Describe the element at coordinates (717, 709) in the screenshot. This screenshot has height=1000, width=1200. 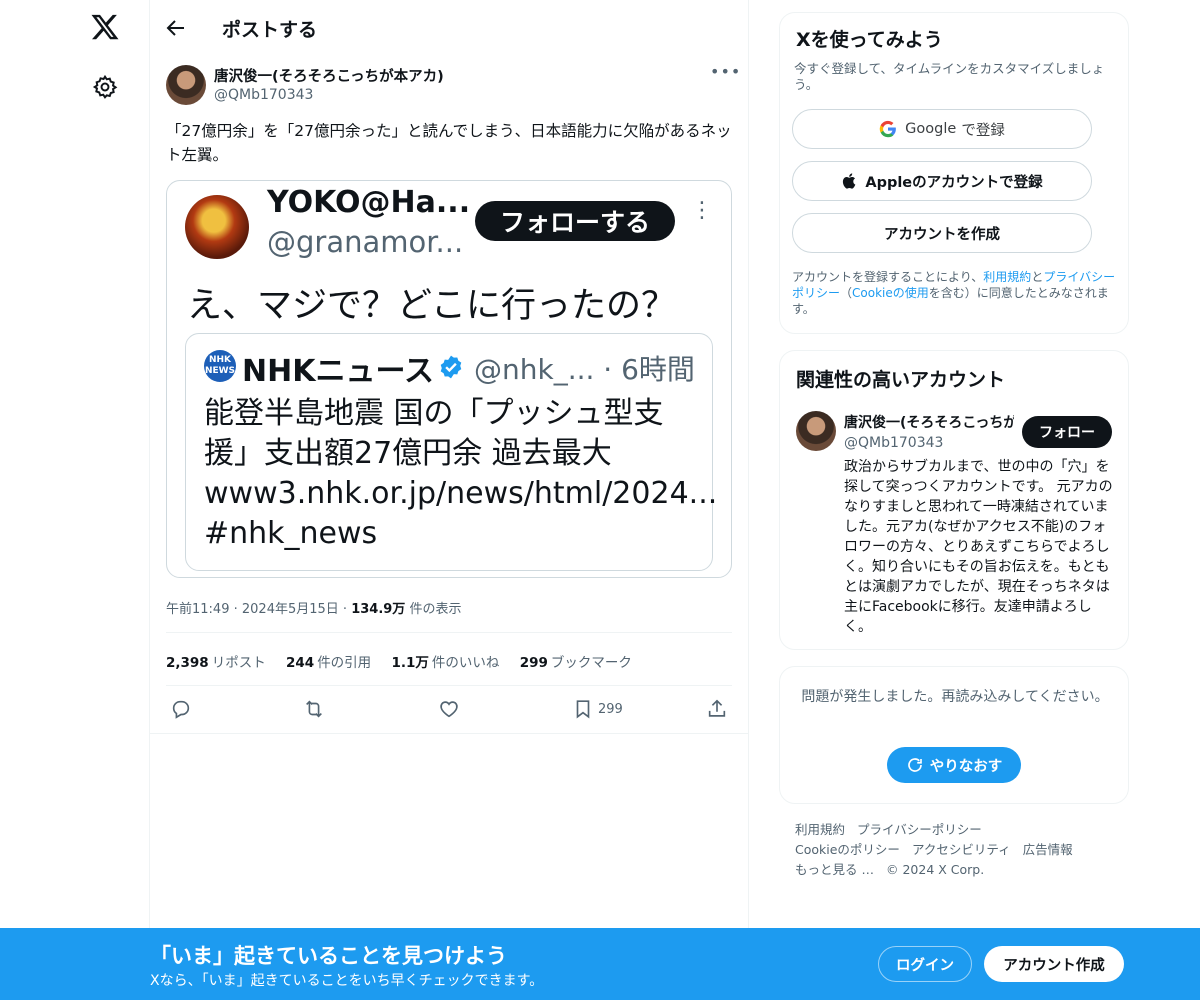
I see `share-icon` at that location.